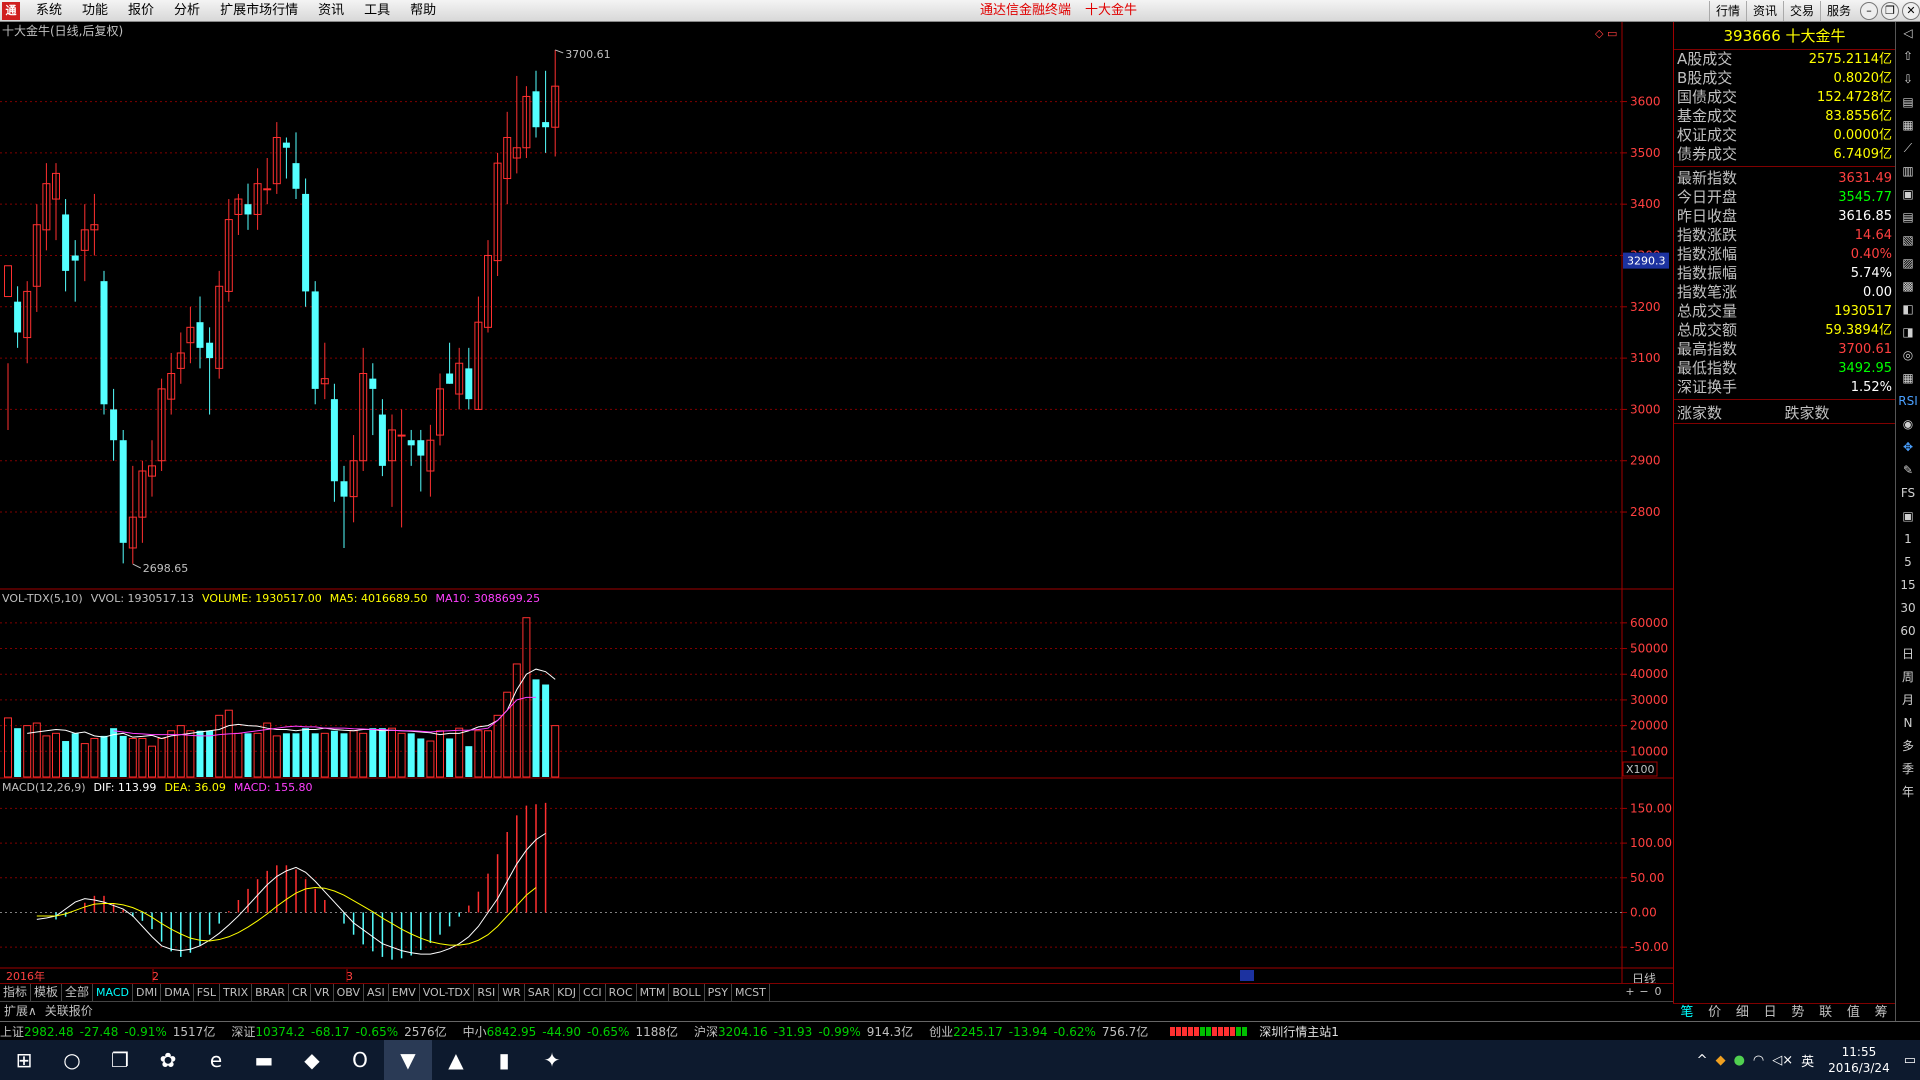 The height and width of the screenshot is (1080, 1920). I want to click on network-icon: ◠, so click(1758, 1060).